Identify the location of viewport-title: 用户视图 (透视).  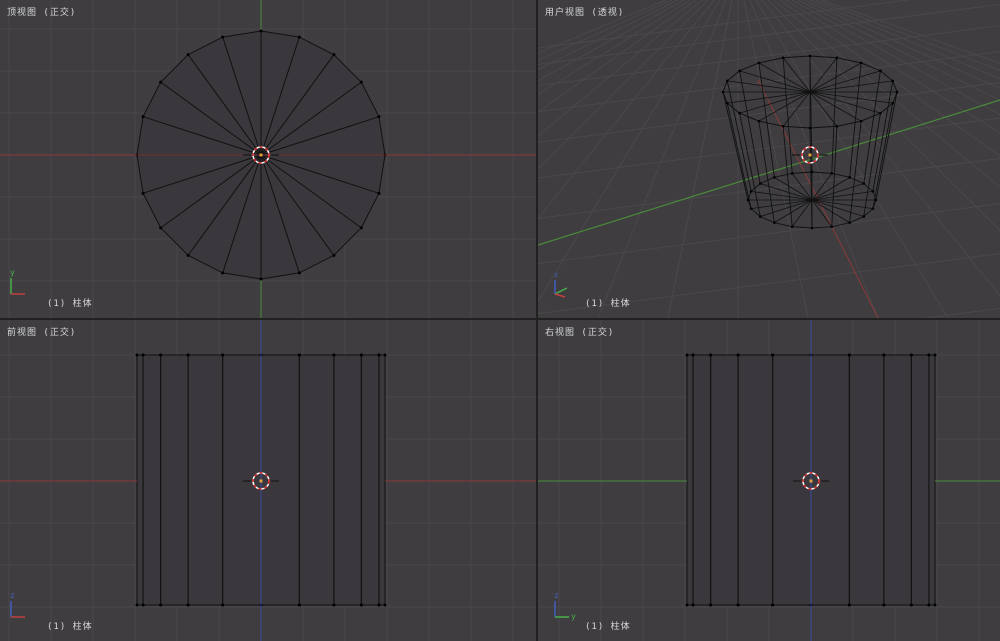
(585, 13).